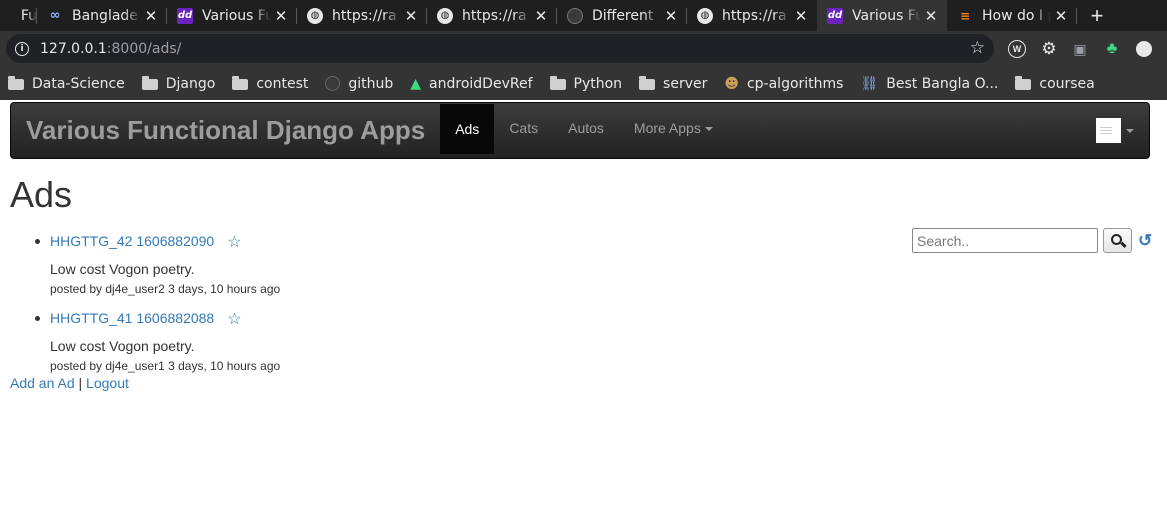 Image resolution: width=1167 pixels, height=513 pixels. I want to click on nav-autos: Autos, so click(586, 130).